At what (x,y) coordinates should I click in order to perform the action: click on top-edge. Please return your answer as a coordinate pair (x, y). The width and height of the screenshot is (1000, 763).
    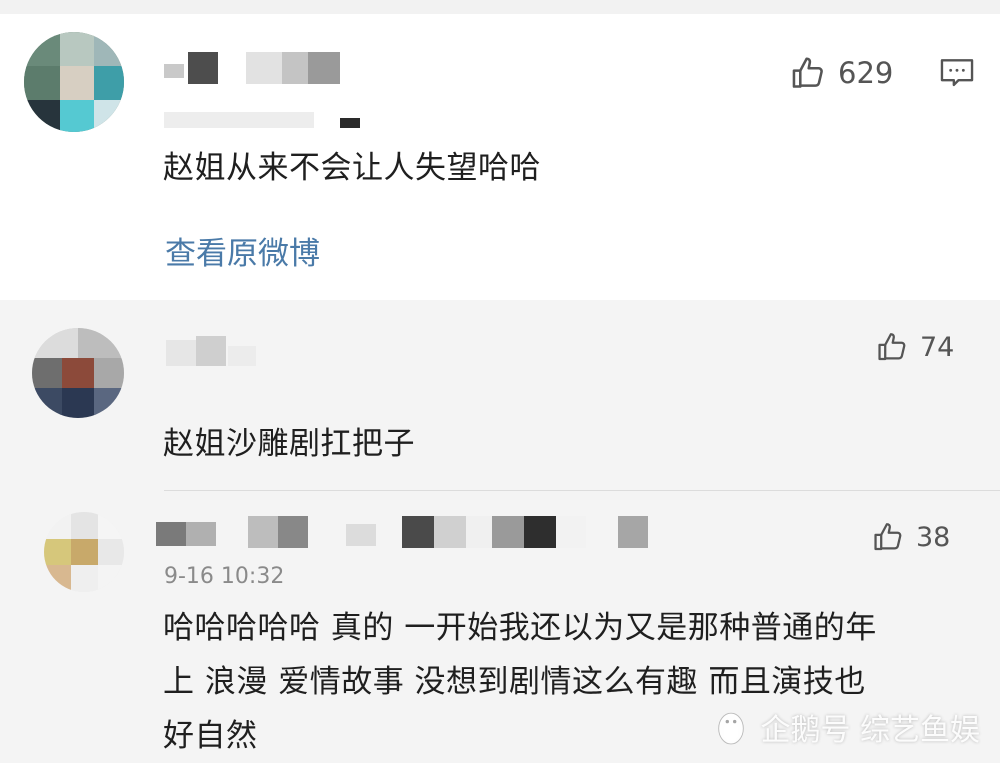
    Looking at the image, I should click on (500, 7).